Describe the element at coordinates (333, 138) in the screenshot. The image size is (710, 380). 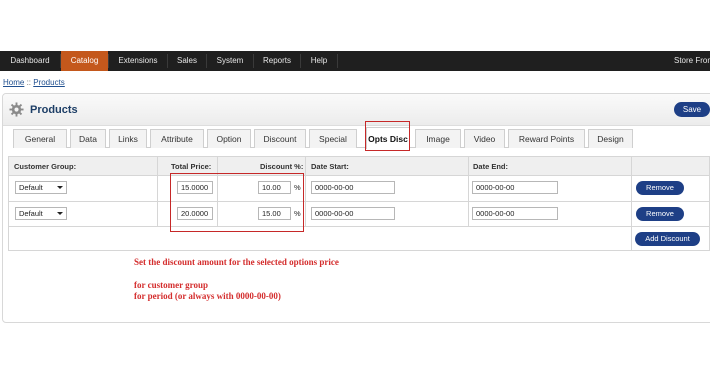
I see `tab-special: Special` at that location.